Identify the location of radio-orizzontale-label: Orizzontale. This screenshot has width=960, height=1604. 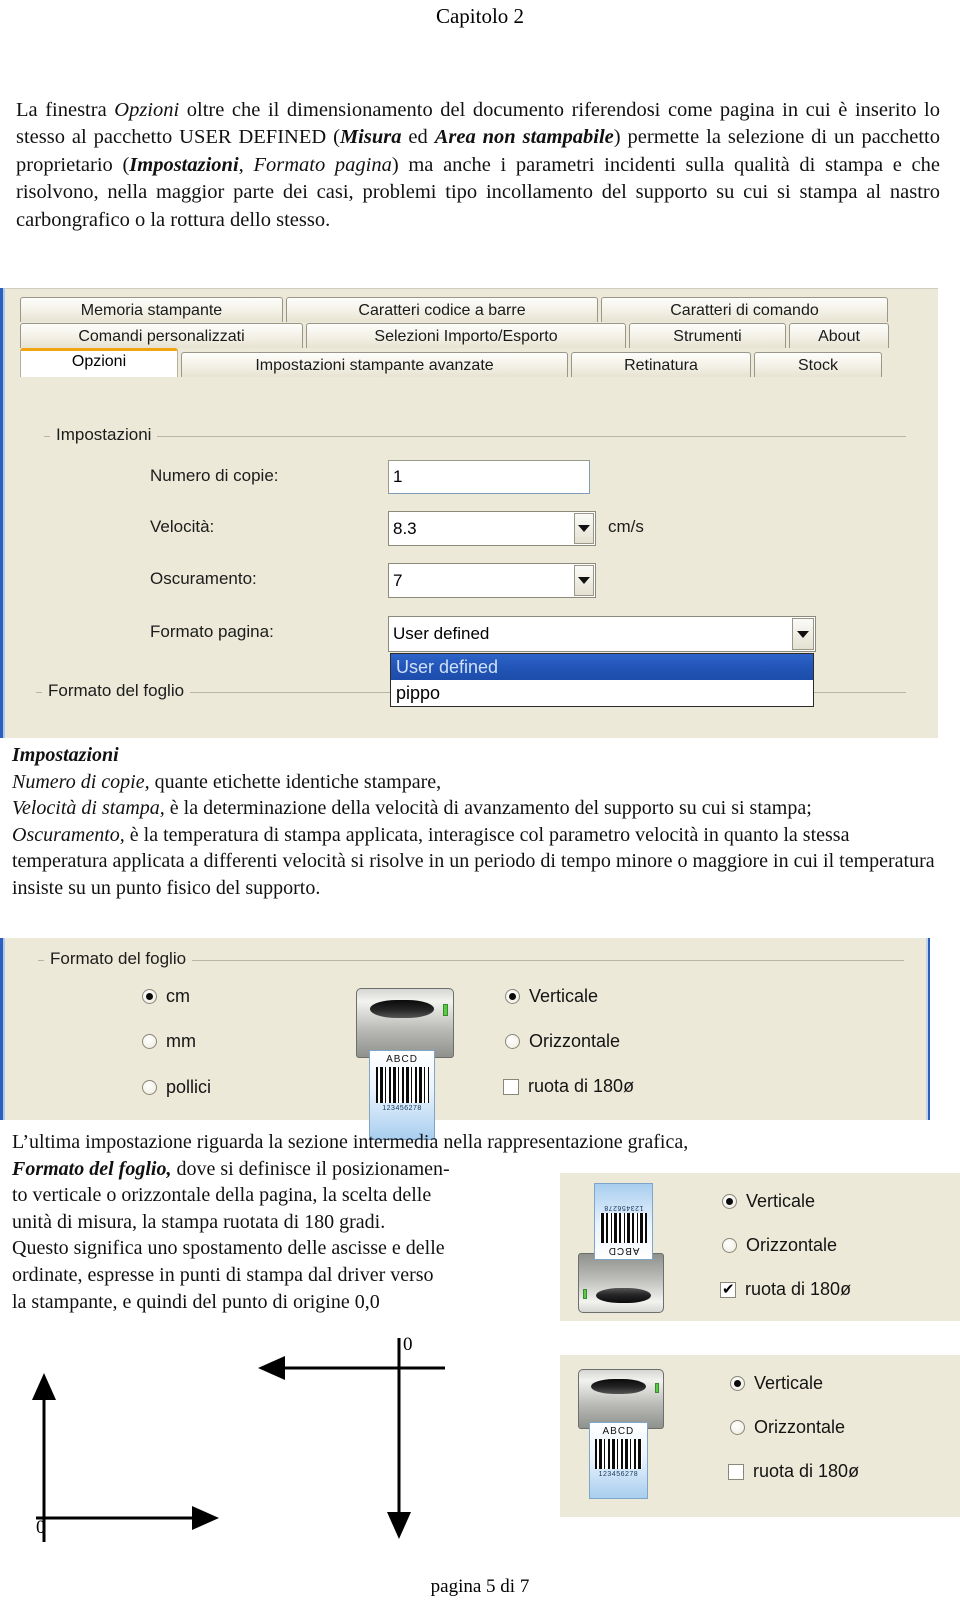
(575, 1041).